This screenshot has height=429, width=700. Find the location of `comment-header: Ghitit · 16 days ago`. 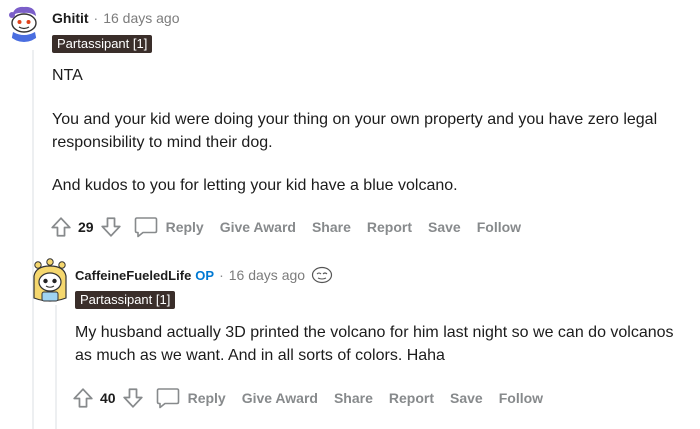

comment-header: Ghitit · 16 days ago is located at coordinates (116, 18).